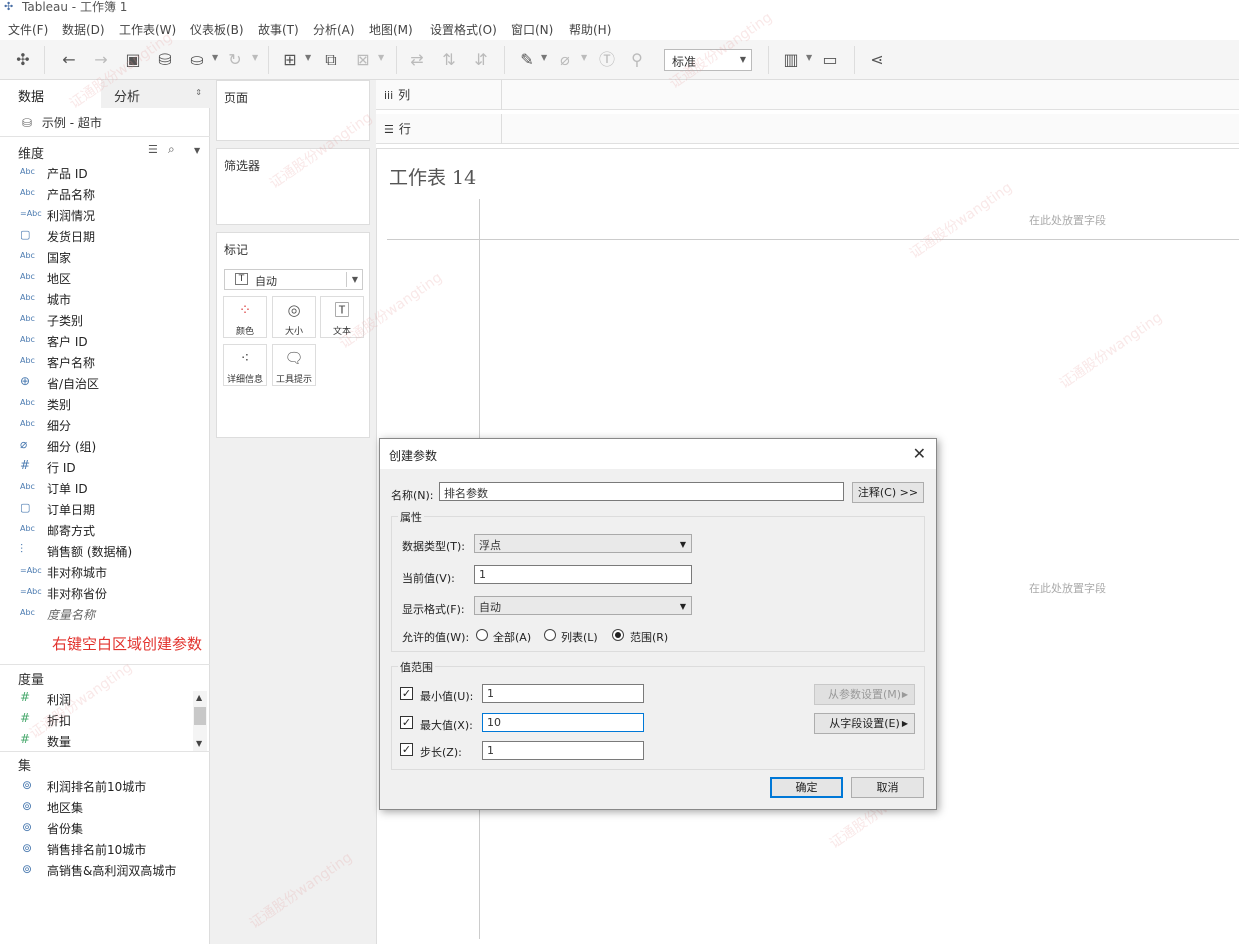  I want to click on scroll-down-icon: ▼, so click(199, 743).